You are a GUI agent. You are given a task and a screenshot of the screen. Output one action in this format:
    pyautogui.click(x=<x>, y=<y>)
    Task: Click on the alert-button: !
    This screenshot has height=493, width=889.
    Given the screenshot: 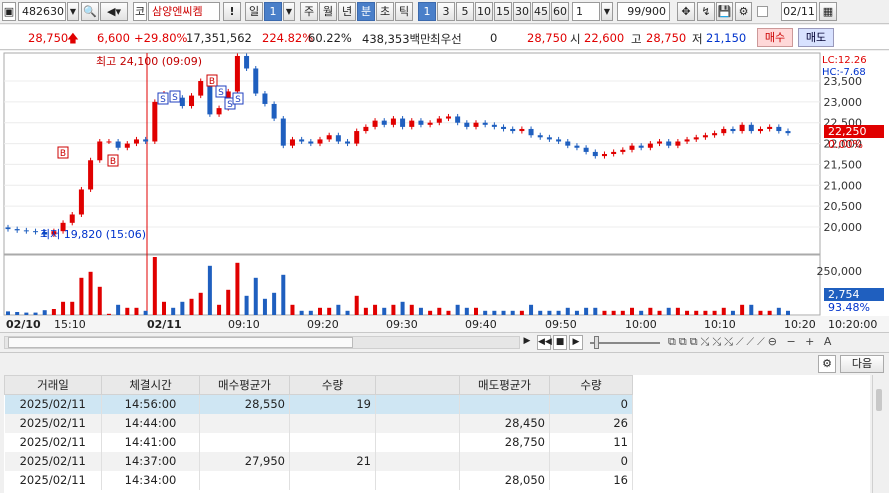 What is the action you would take?
    pyautogui.click(x=232, y=11)
    